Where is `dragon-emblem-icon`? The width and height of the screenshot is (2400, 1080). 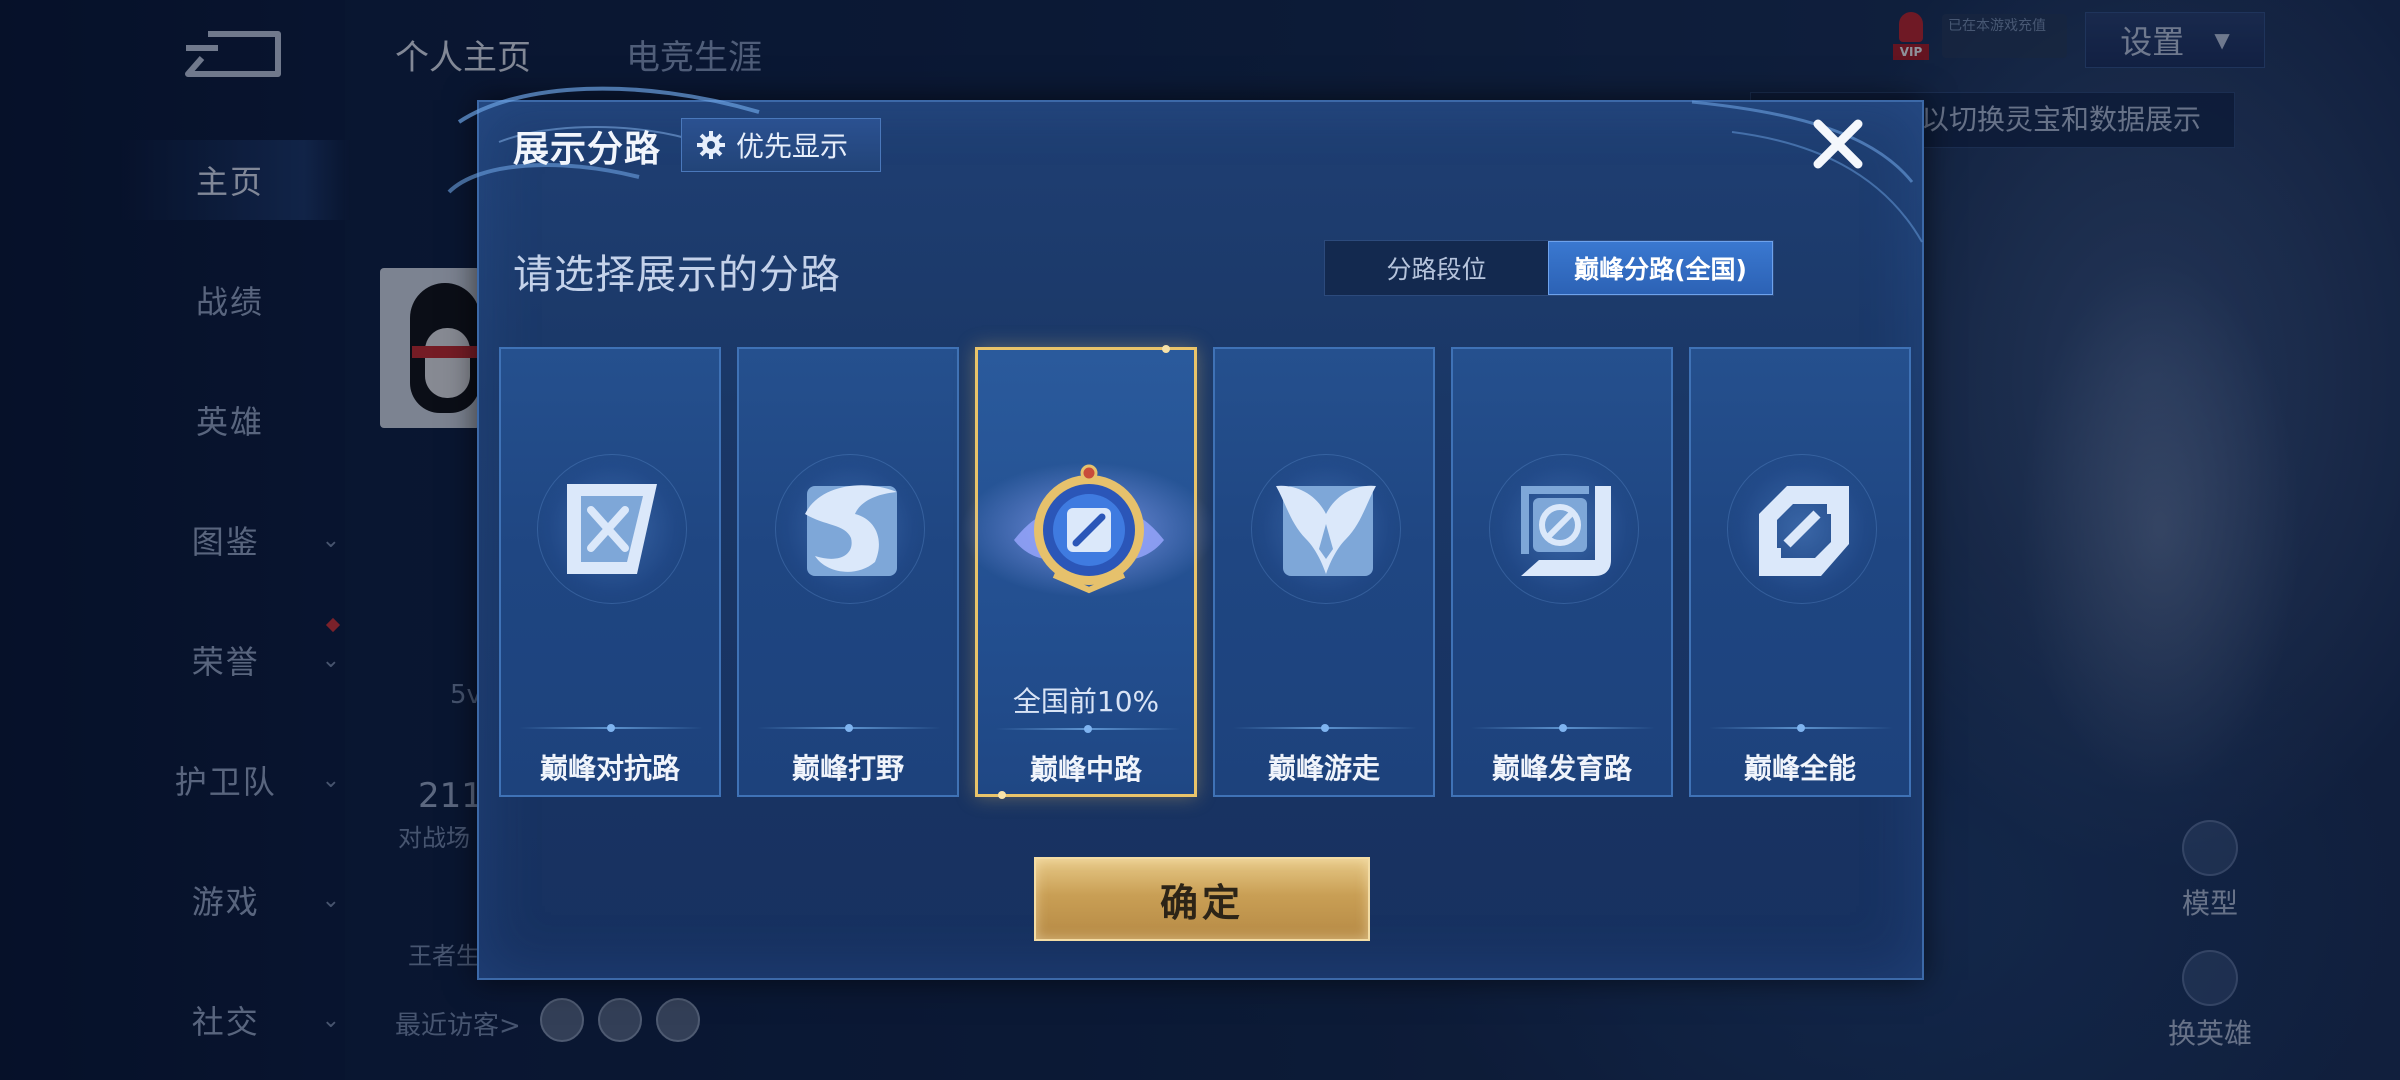 dragon-emblem-icon is located at coordinates (851, 530).